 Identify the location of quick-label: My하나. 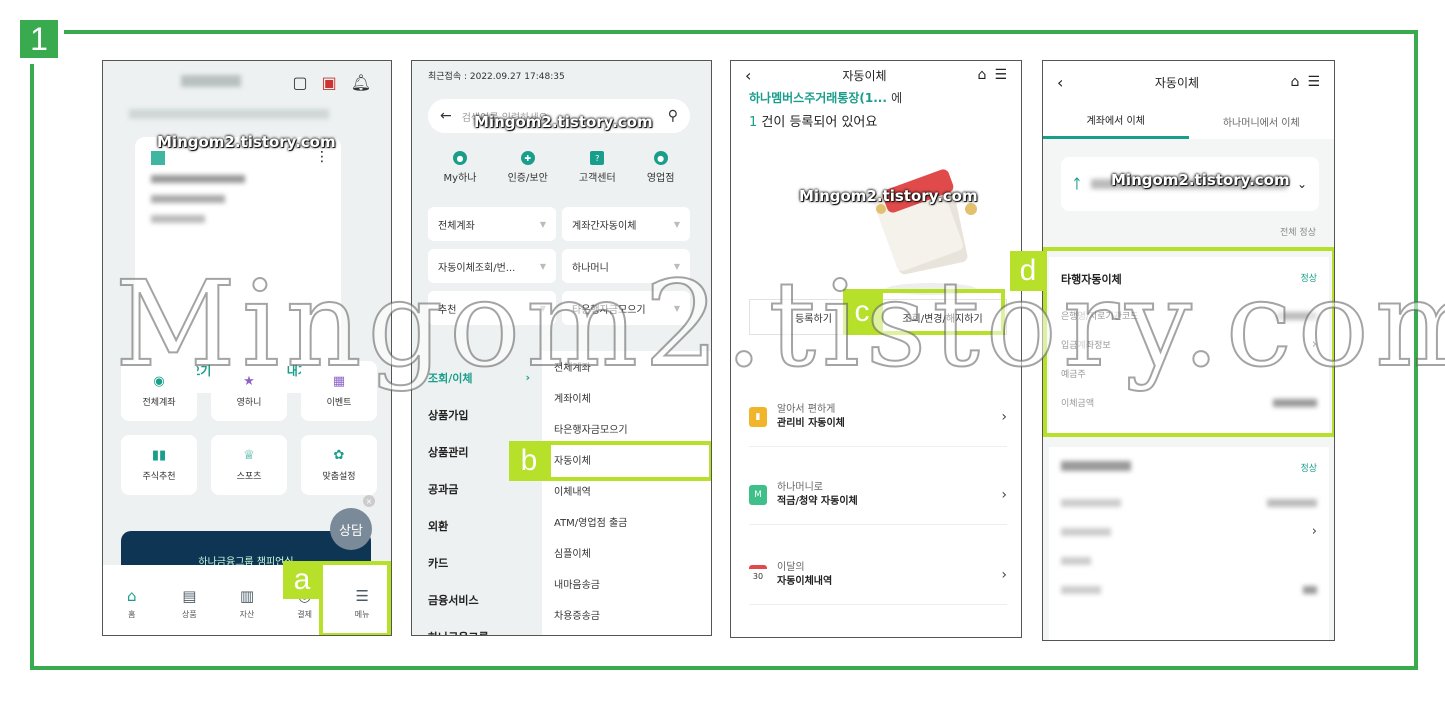
(460, 178).